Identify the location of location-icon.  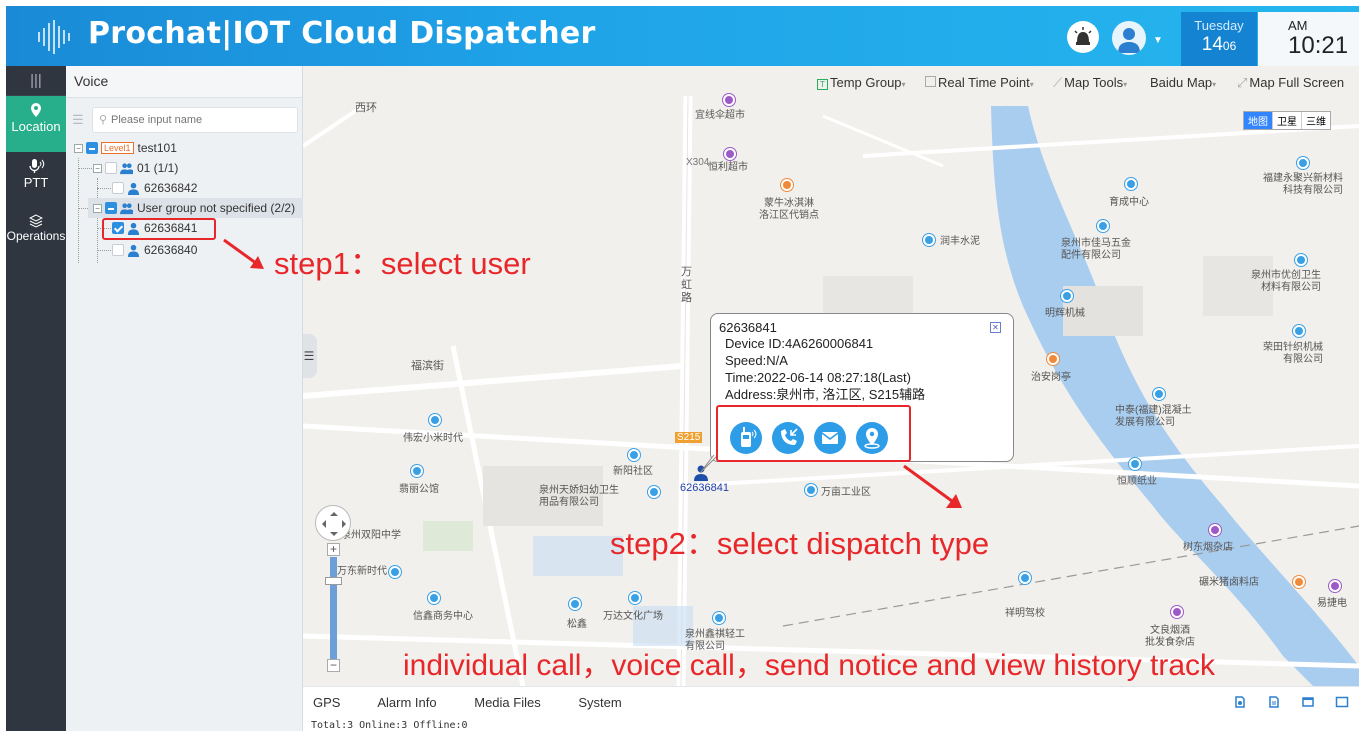
(36, 110).